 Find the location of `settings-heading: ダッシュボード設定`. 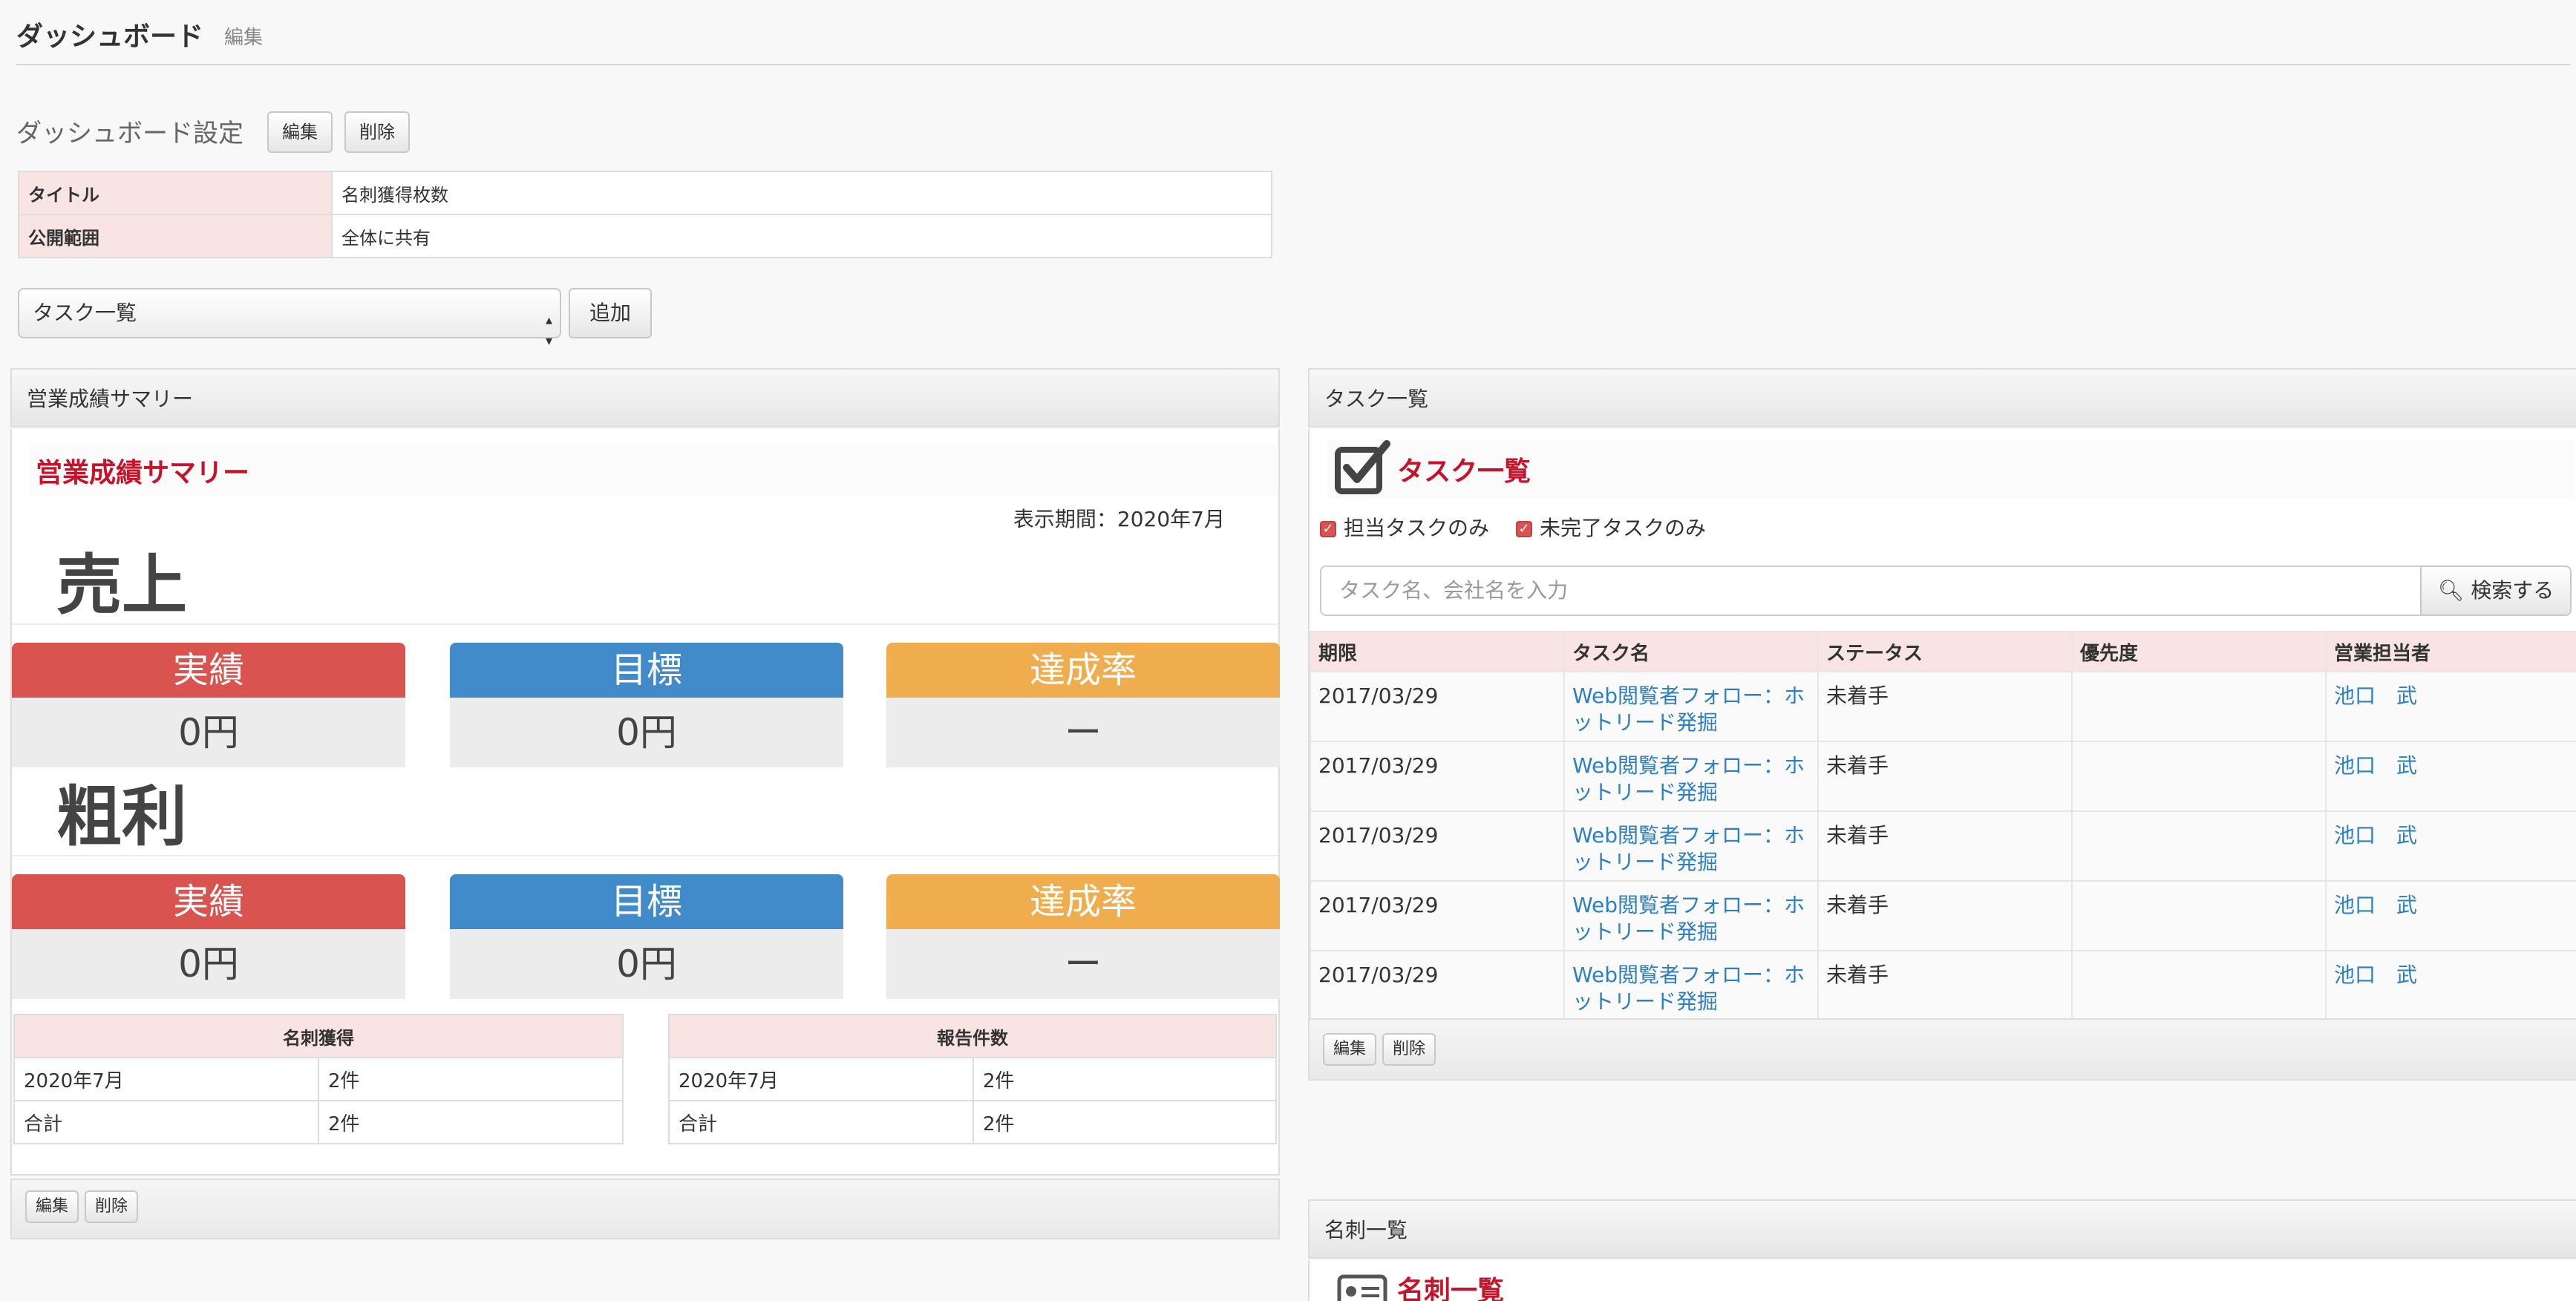

settings-heading: ダッシュボード設定 is located at coordinates (129, 133).